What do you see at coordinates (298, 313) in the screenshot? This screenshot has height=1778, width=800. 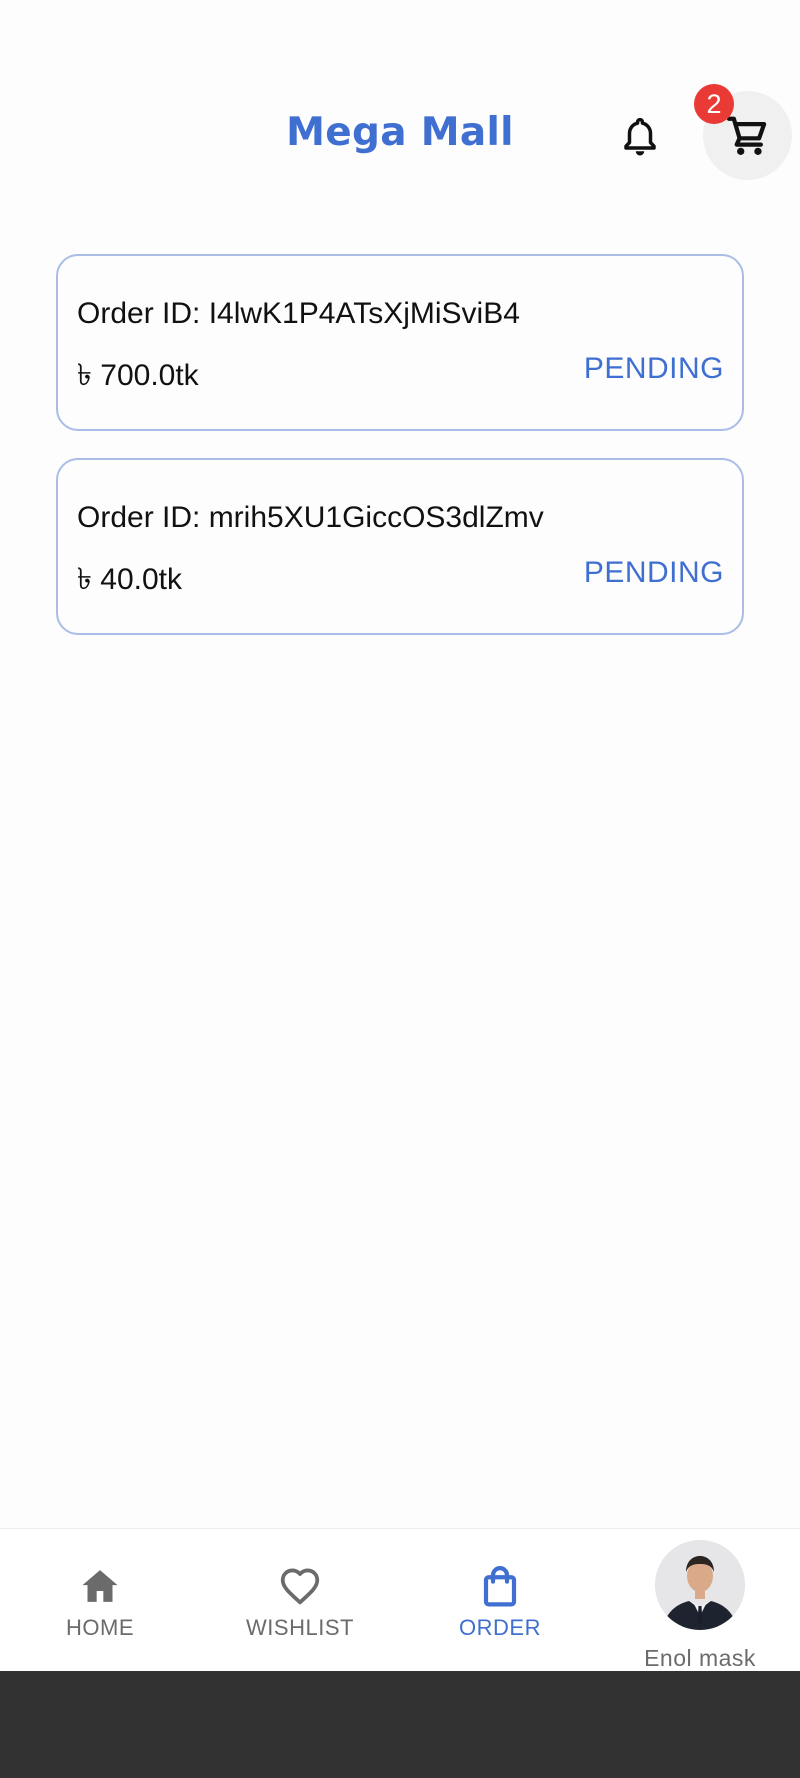 I see `order-id-text: Order ID: I4lwK1P4ATsXjMiSviB4` at bounding box center [298, 313].